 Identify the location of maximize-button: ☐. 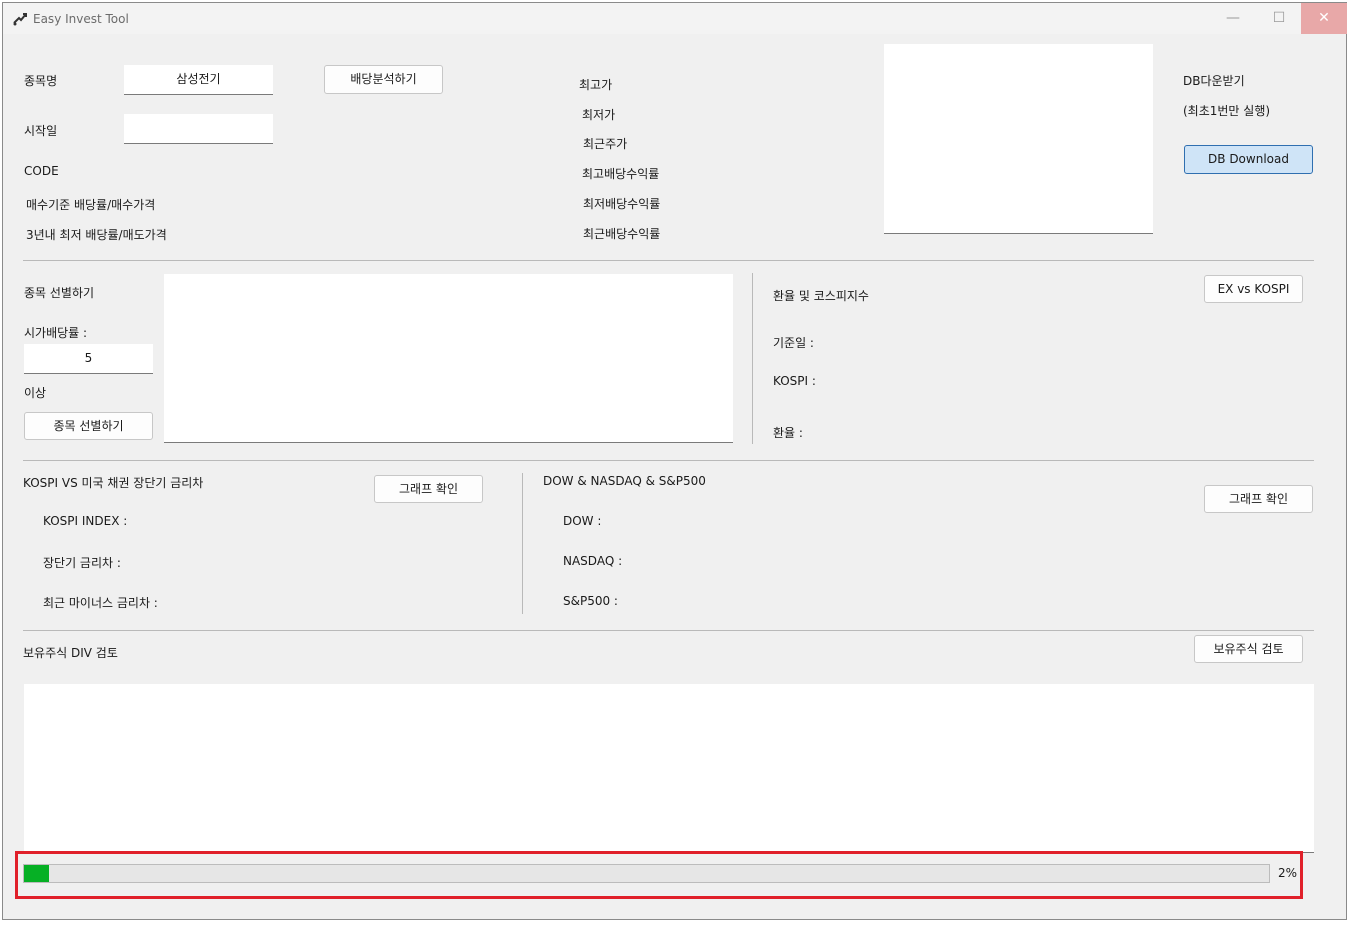
(1279, 18).